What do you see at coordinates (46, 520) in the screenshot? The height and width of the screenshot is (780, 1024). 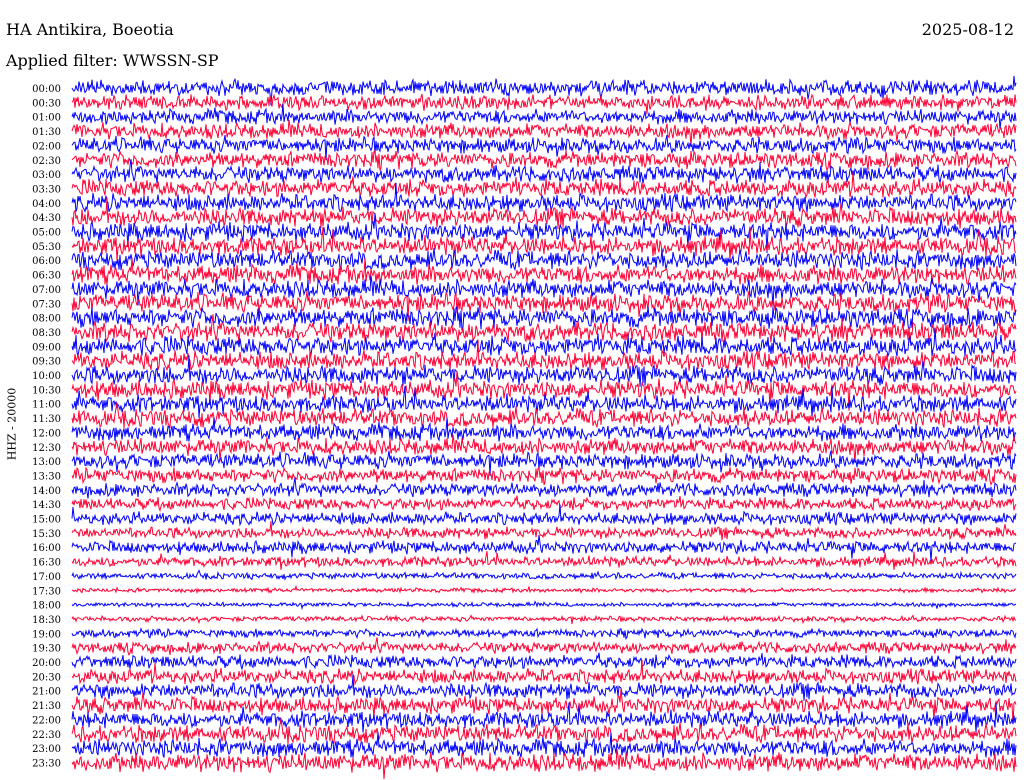 I see `time-tick-label: 15:00` at bounding box center [46, 520].